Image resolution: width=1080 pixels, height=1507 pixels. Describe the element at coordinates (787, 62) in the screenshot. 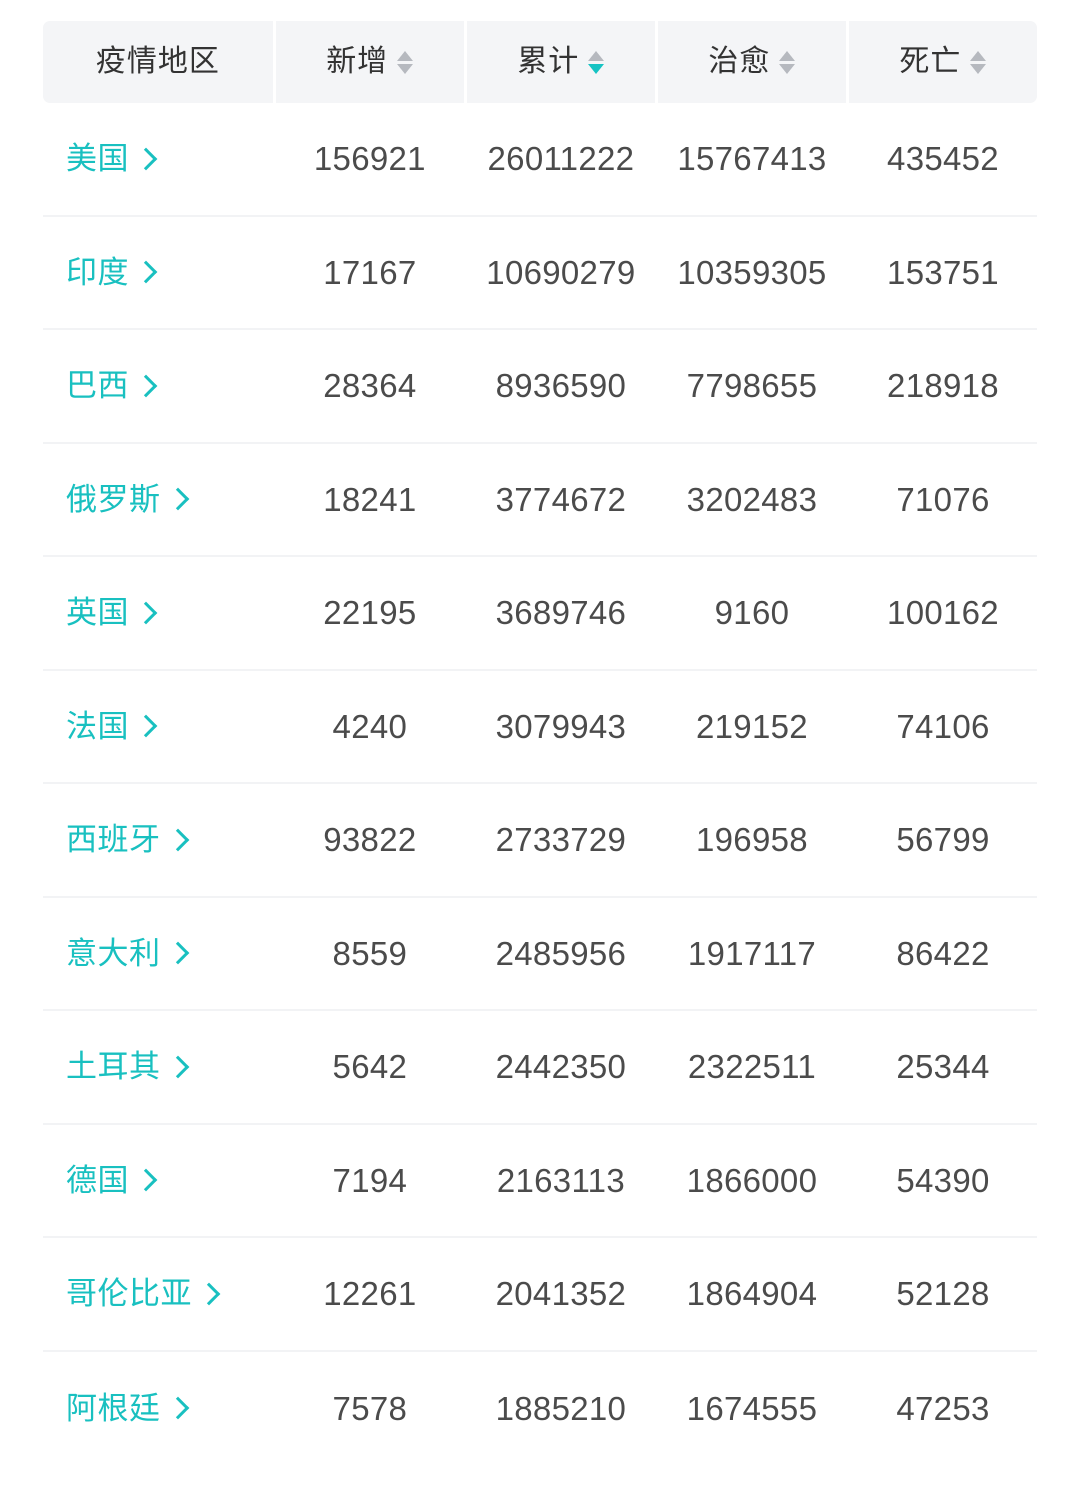

I see `sort-arrows-cured` at that location.